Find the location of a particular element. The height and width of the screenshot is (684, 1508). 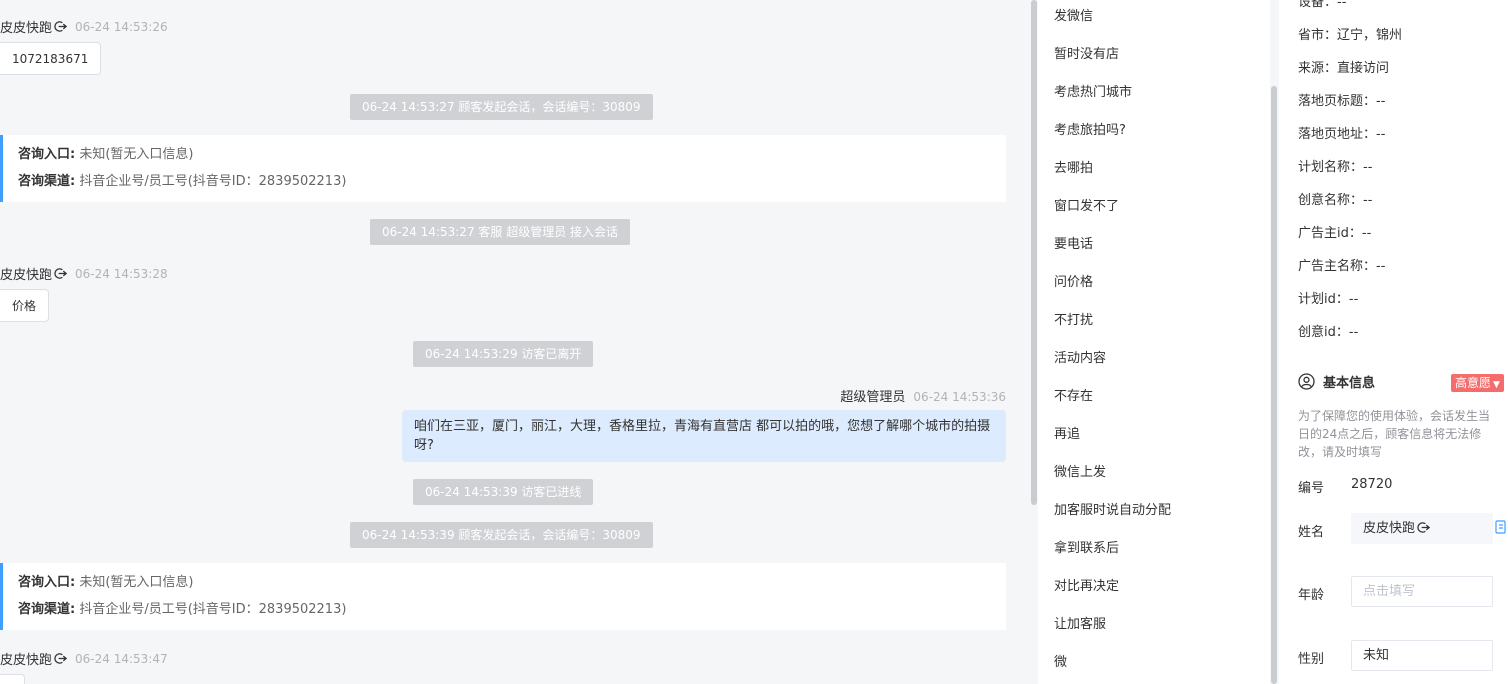

quick-reply-item: 微信上发 is located at coordinates (1080, 470).